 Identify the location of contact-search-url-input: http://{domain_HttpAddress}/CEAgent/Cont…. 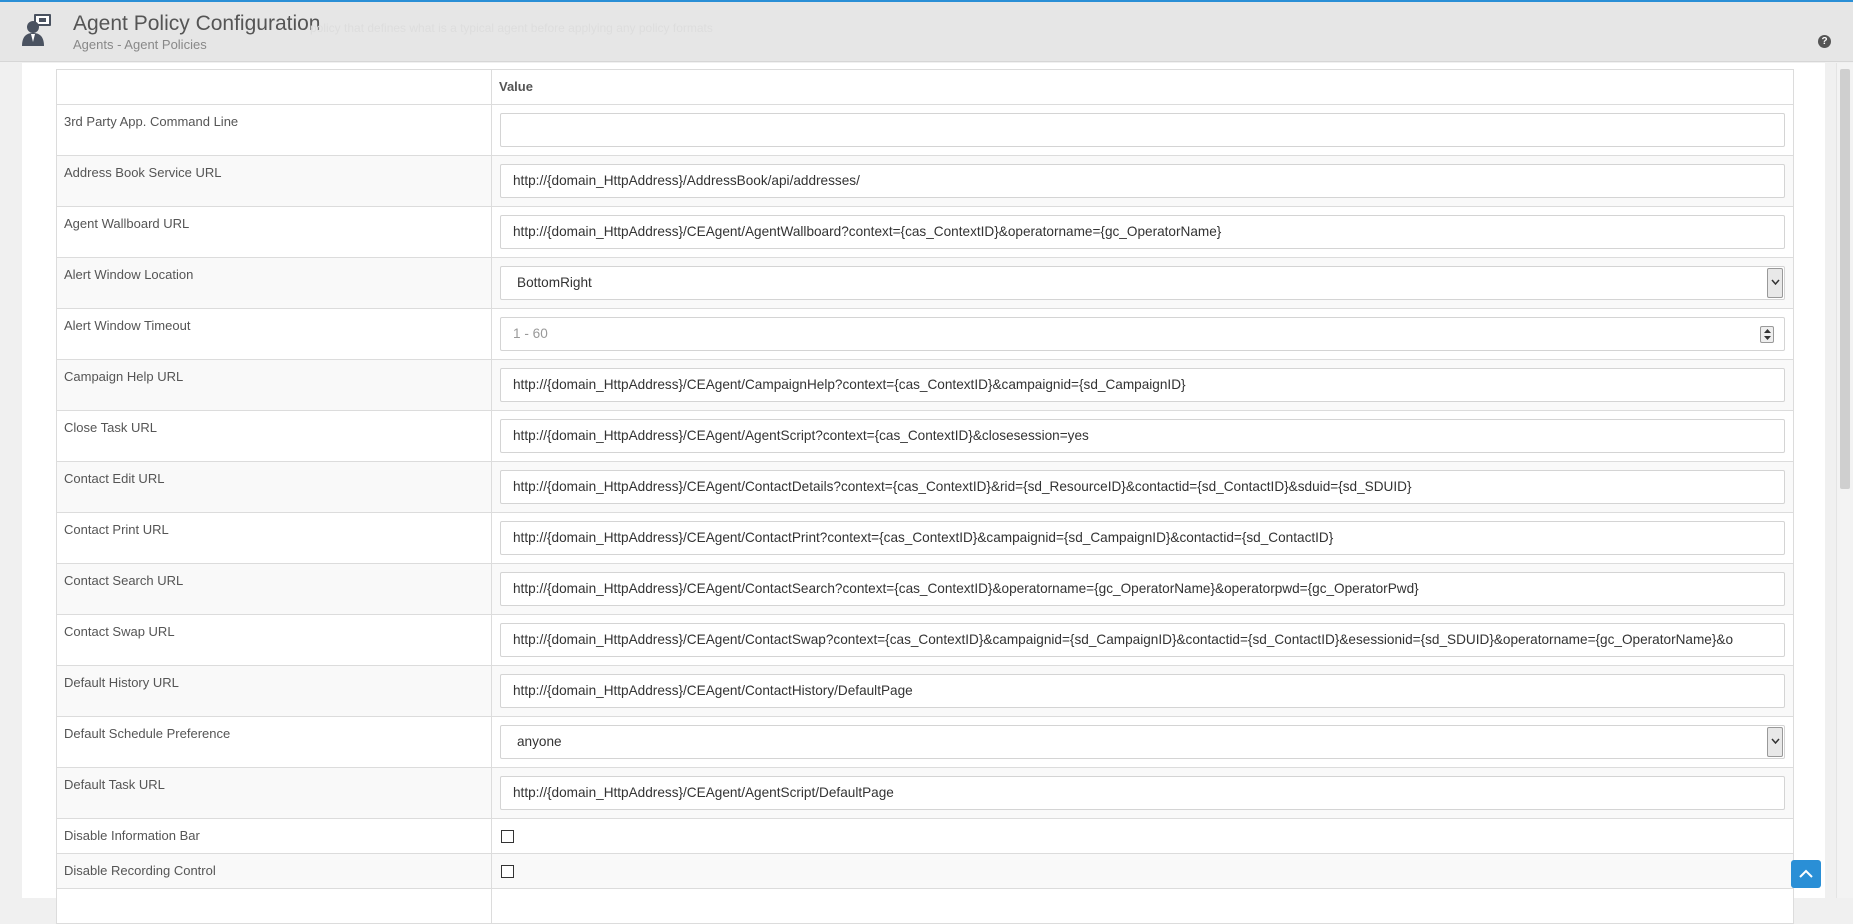
(1142, 589).